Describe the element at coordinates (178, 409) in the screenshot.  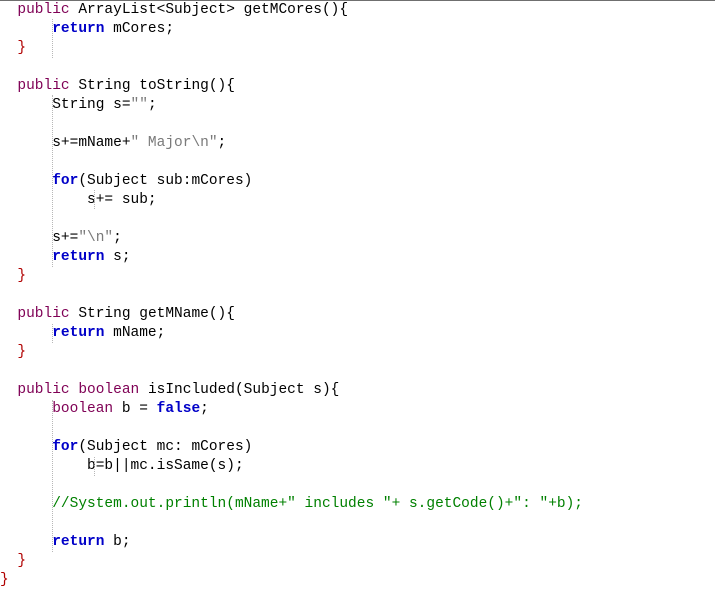
I see `code-token: false` at that location.